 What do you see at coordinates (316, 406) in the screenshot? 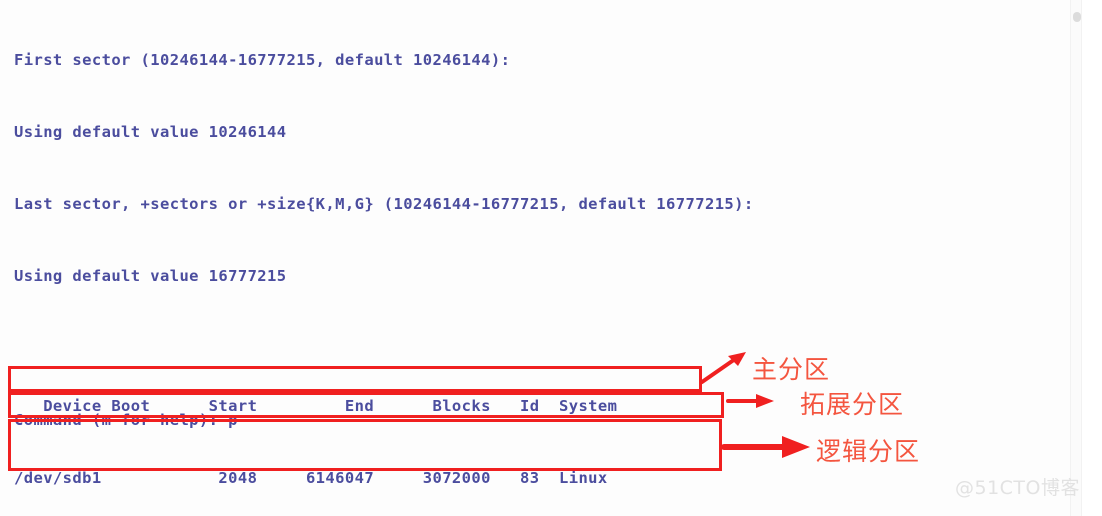
I see `partition-table-header: Device Boot Start End Blocks Id System` at bounding box center [316, 406].